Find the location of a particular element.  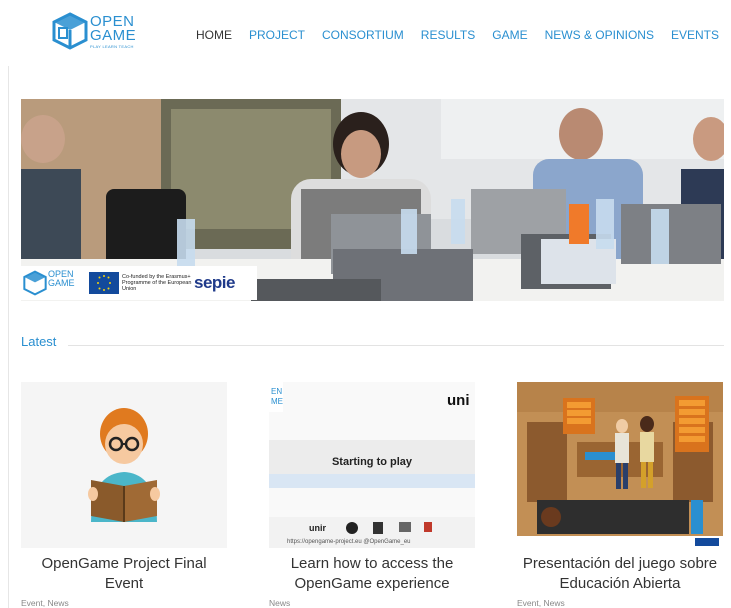

site-logo: OPEN GAME PLAY LEARN TEACH is located at coordinates (97, 32).